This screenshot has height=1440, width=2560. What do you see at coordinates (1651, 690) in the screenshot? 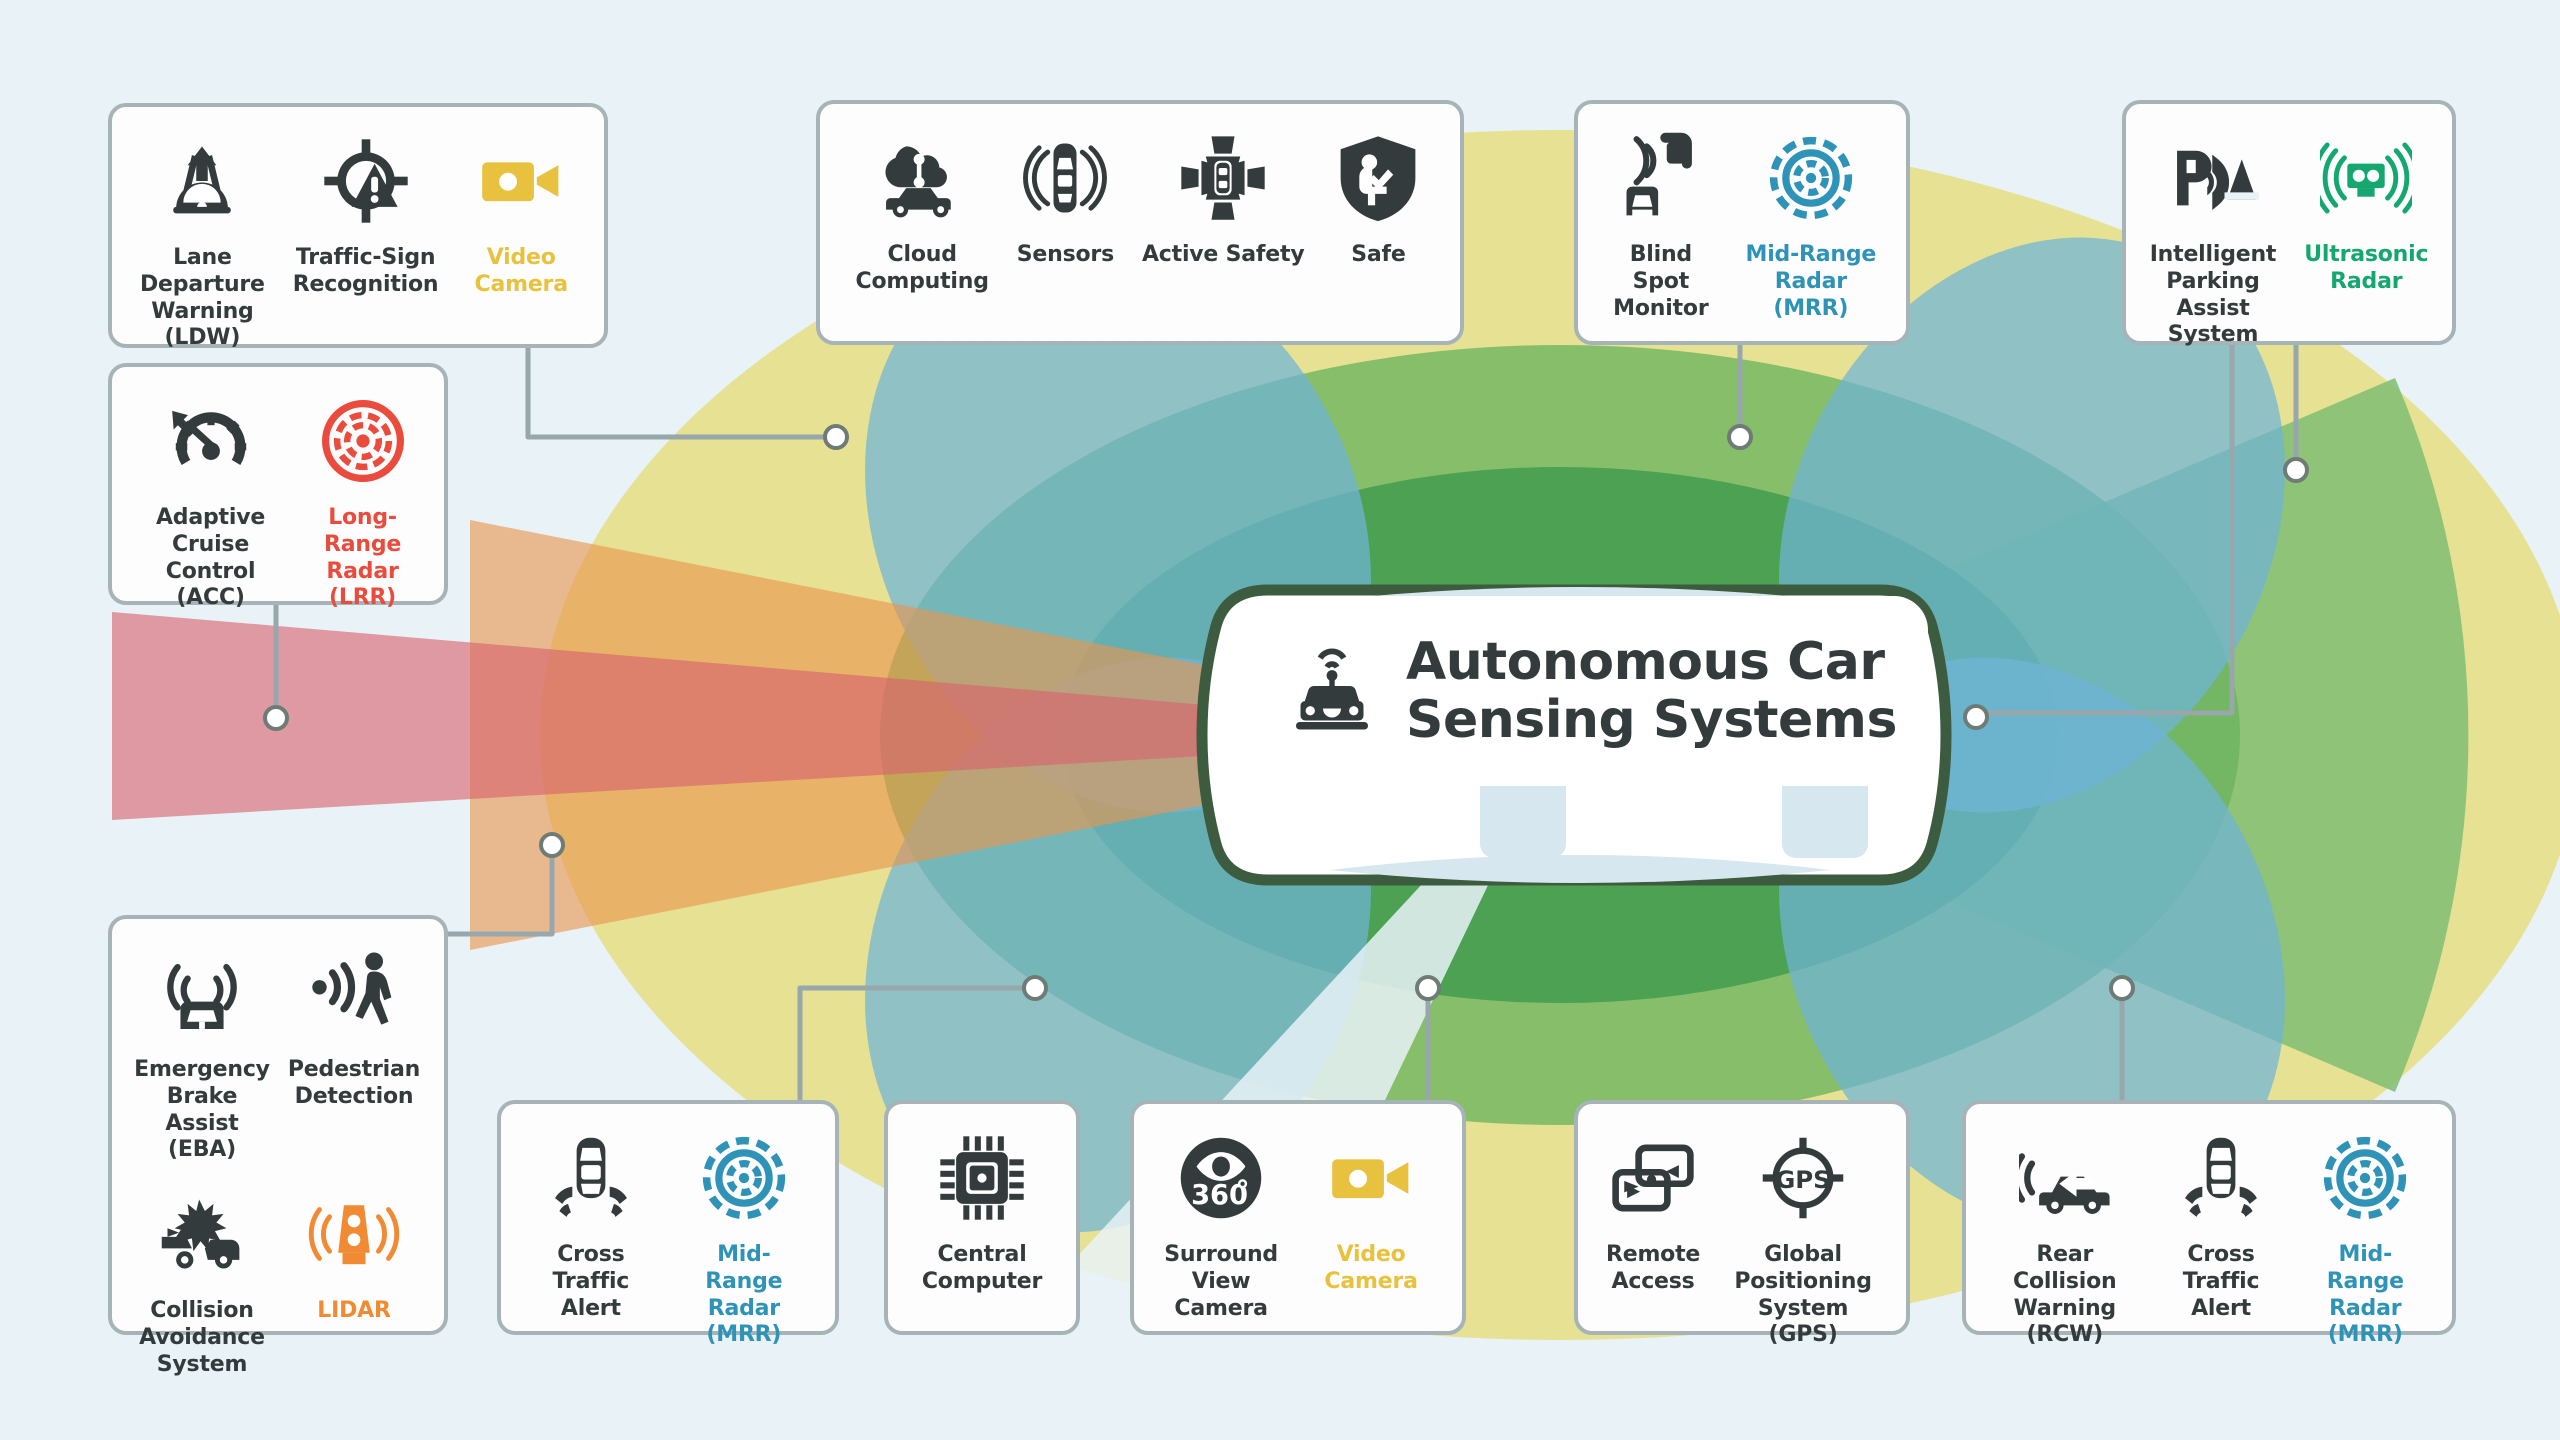
I see `page-title: Autonomous Car Sensing Systems` at bounding box center [1651, 690].